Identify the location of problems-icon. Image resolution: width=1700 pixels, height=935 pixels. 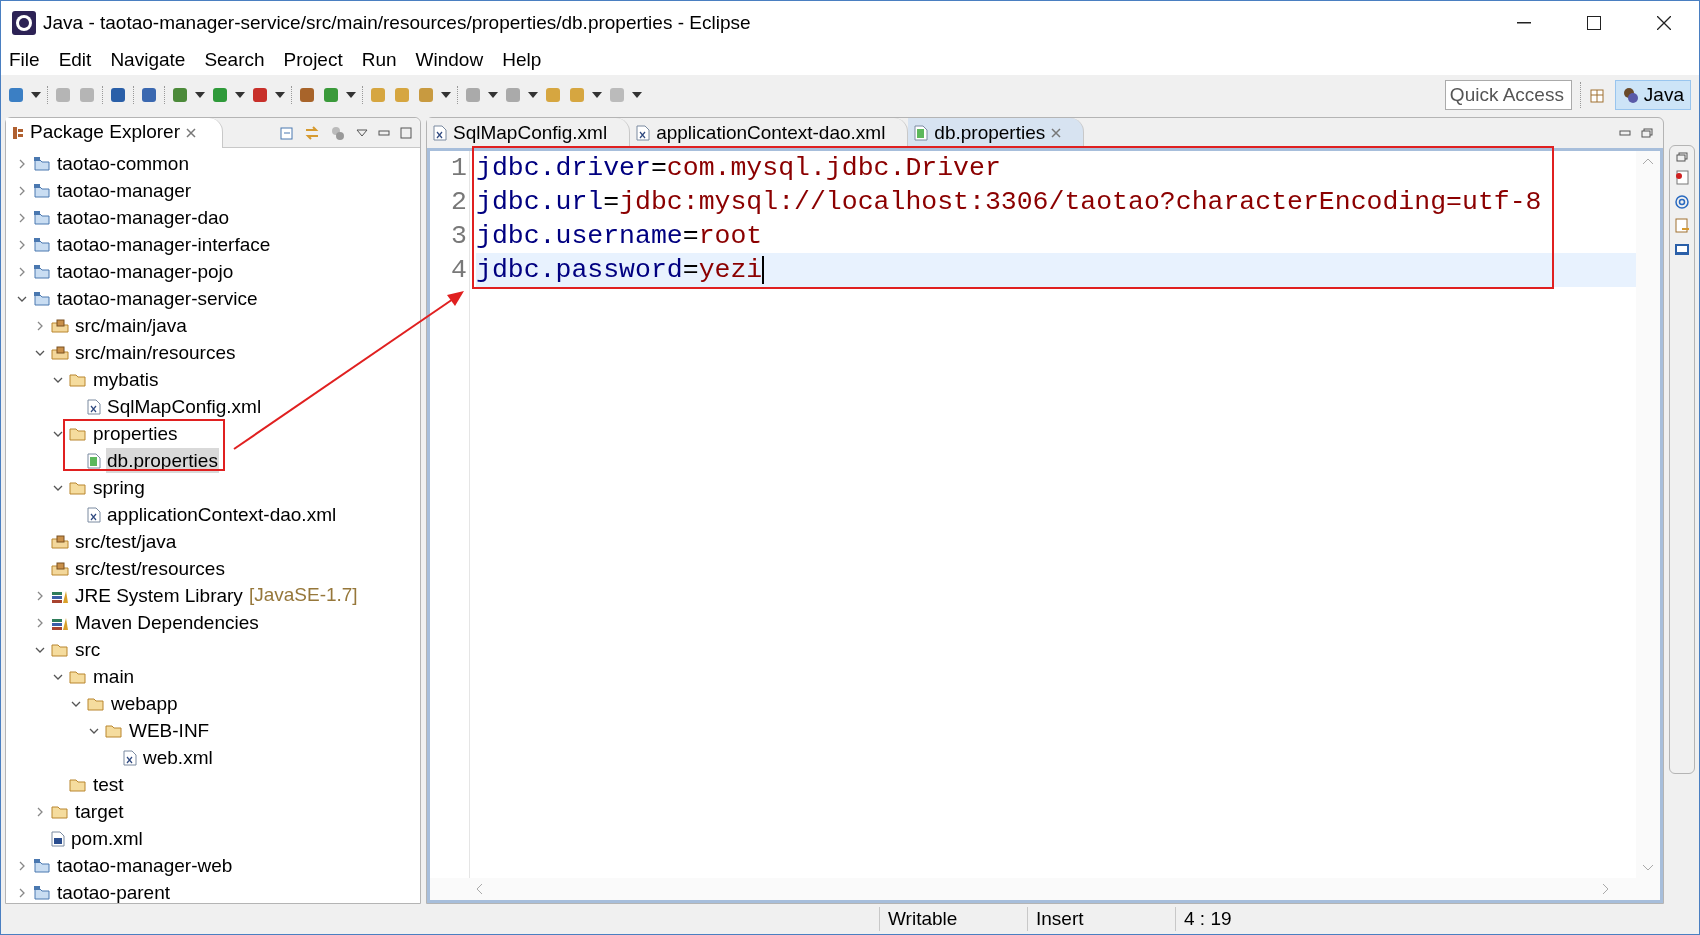
(1682, 178).